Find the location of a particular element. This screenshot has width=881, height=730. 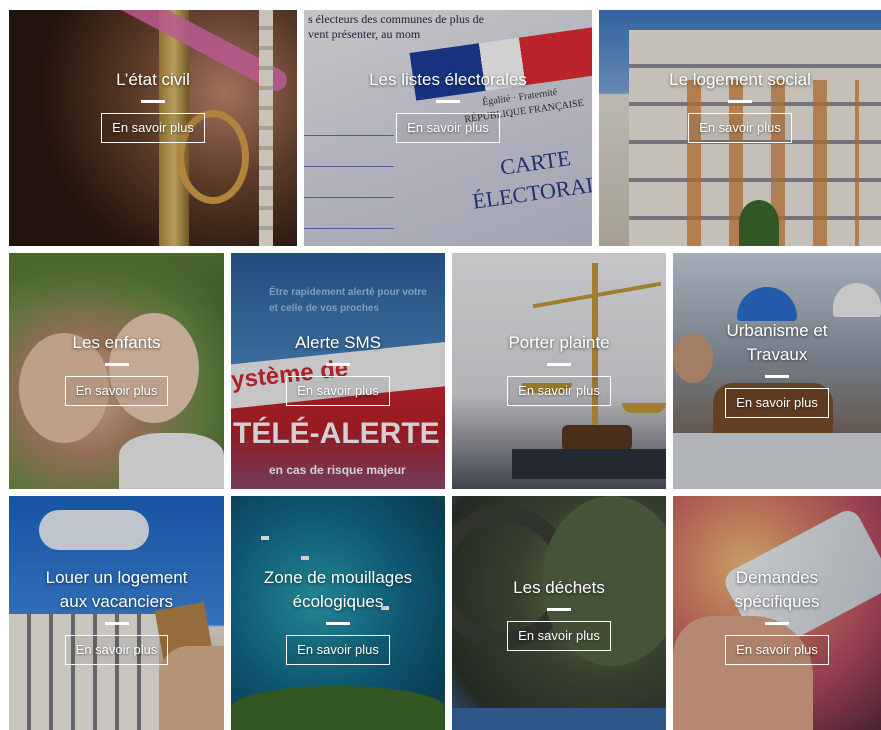

tile-content: Le logement social En savoir plus is located at coordinates (740, 105).